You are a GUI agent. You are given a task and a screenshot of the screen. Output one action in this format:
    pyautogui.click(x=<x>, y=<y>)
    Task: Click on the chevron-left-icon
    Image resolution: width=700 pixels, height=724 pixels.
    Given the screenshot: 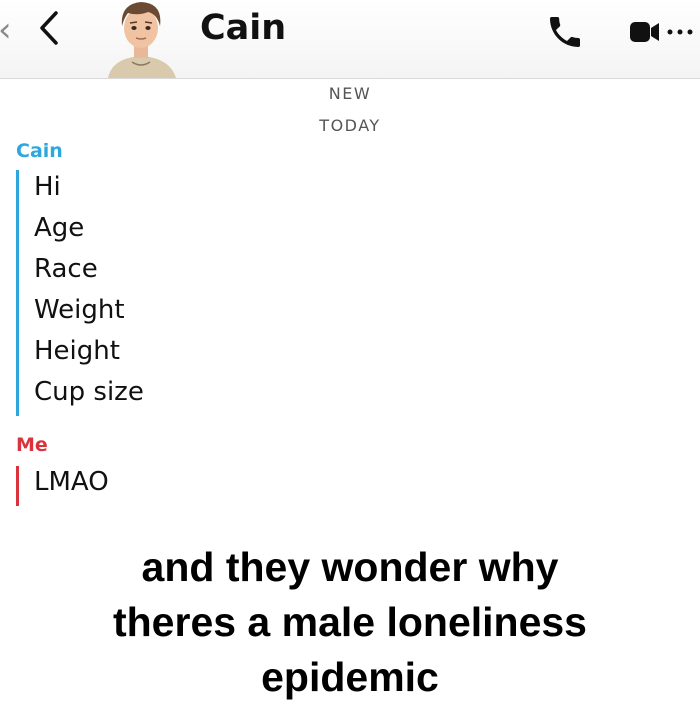 What is the action you would take?
    pyautogui.click(x=49, y=28)
    